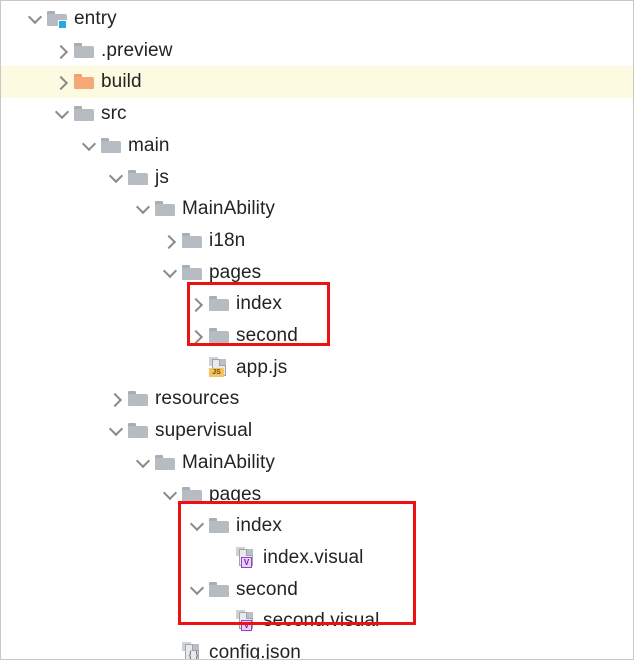 The width and height of the screenshot is (634, 660). I want to click on tree-item-label: pages, so click(235, 272).